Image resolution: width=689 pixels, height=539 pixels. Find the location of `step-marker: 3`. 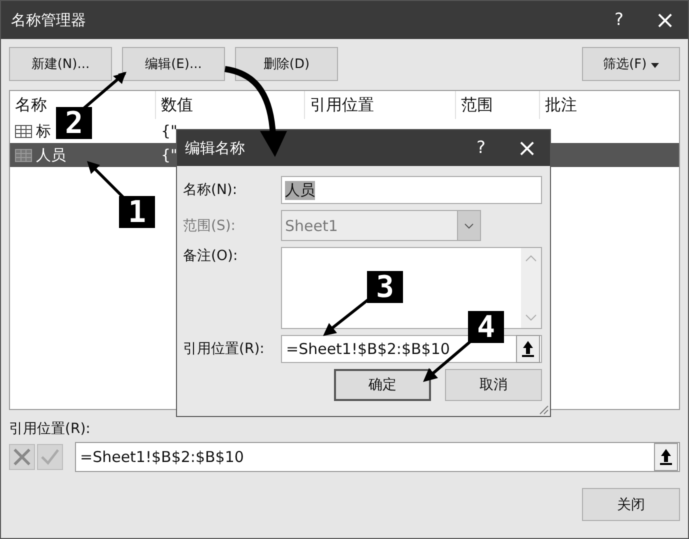

step-marker: 3 is located at coordinates (385, 287).